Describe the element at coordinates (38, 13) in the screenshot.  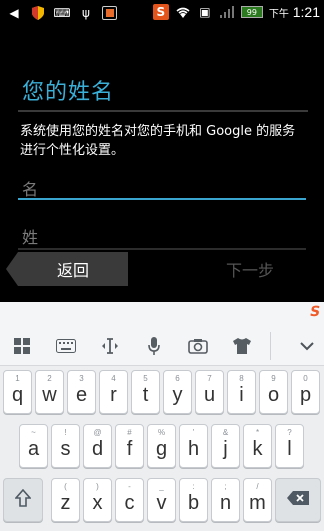
I see `shield-icon` at that location.